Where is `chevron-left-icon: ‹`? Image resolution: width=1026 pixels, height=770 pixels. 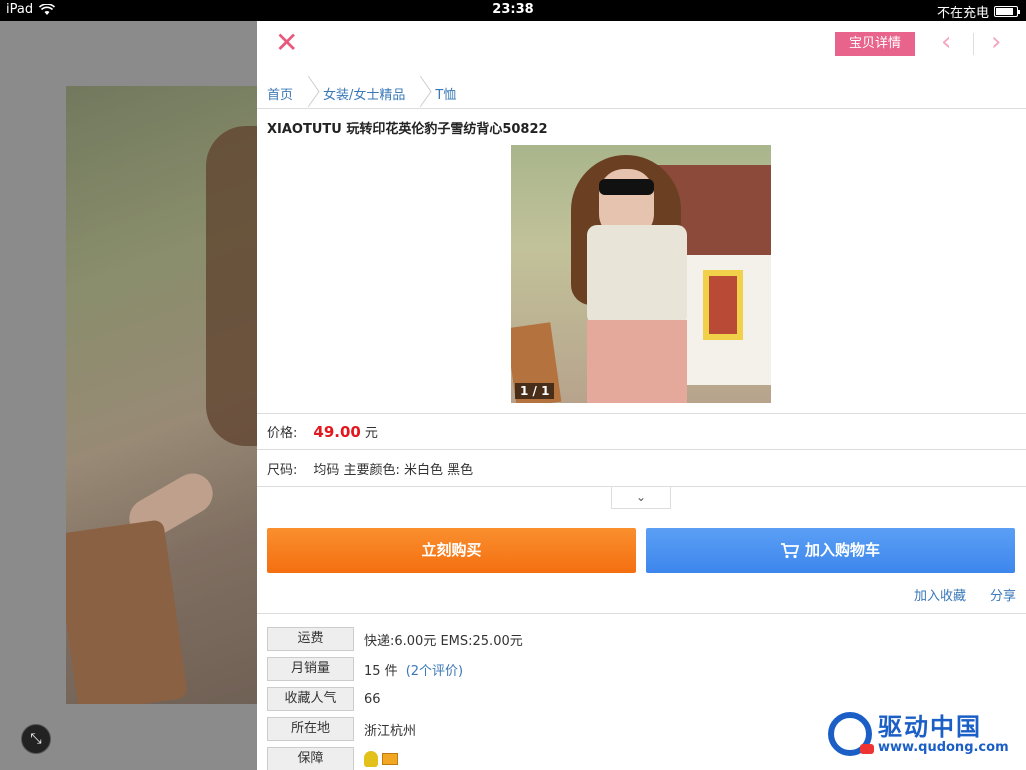
chevron-left-icon: ‹ is located at coordinates (946, 42).